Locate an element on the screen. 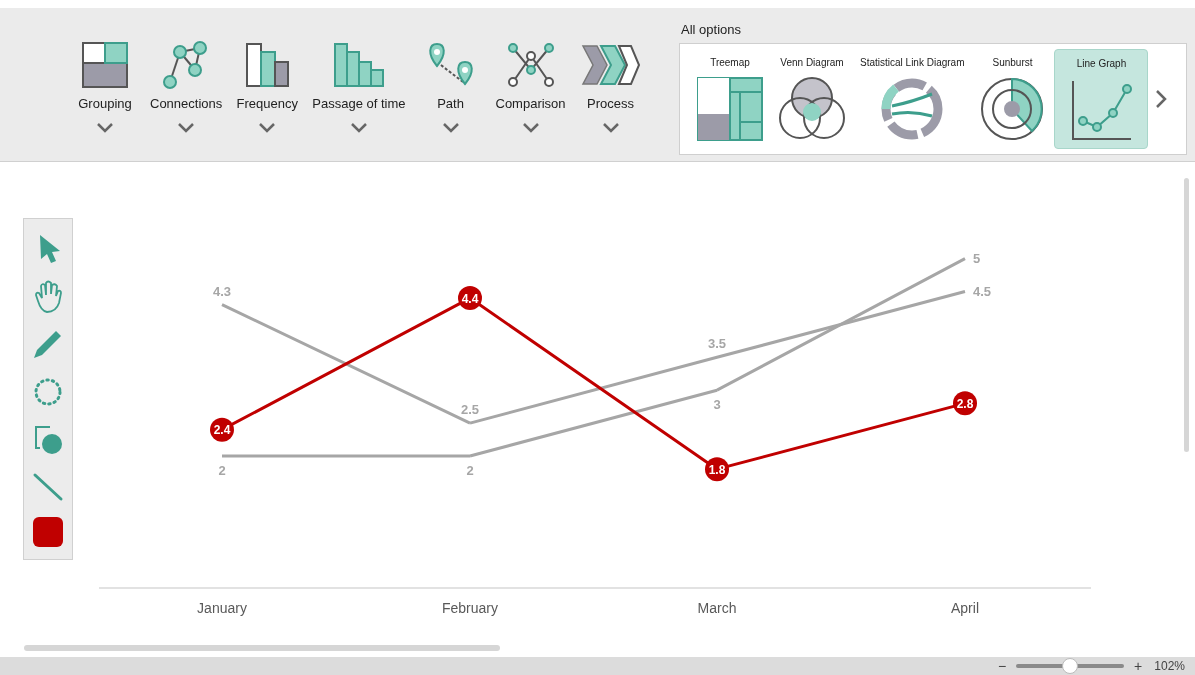 The width and height of the screenshot is (1195, 675). gallery-item: Line Graph is located at coordinates (1101, 98).